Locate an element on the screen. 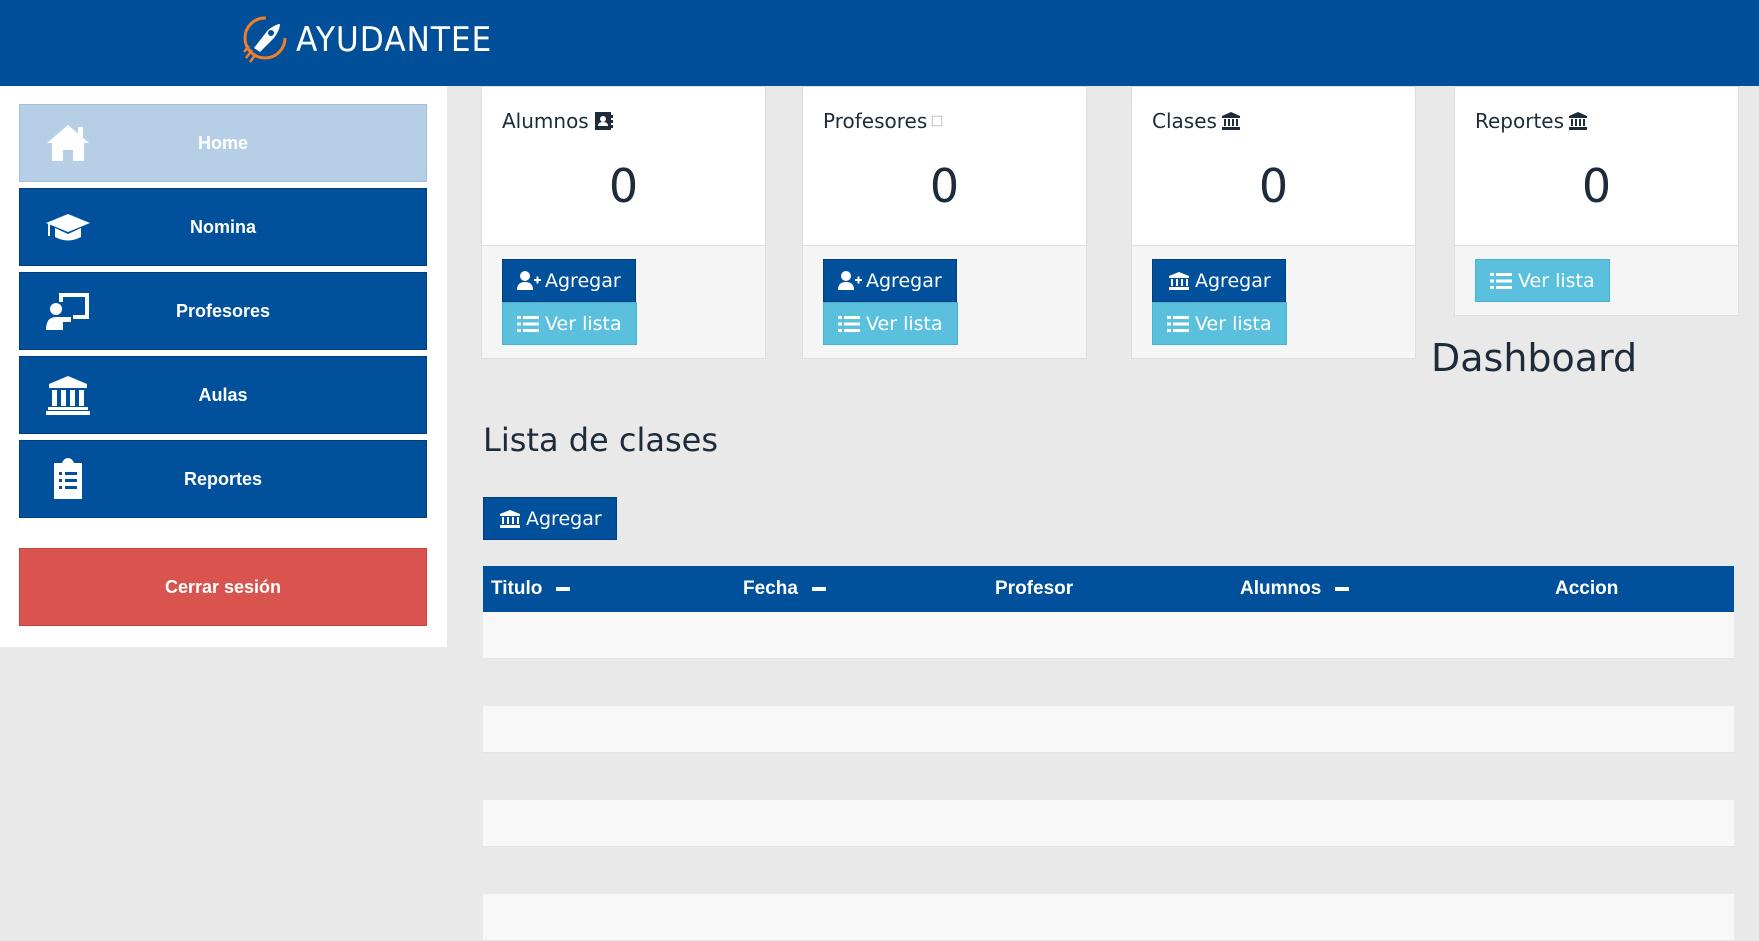 Image resolution: width=1759 pixels, height=941 pixels. list-profesores-button: Ver lista is located at coordinates (890, 323).